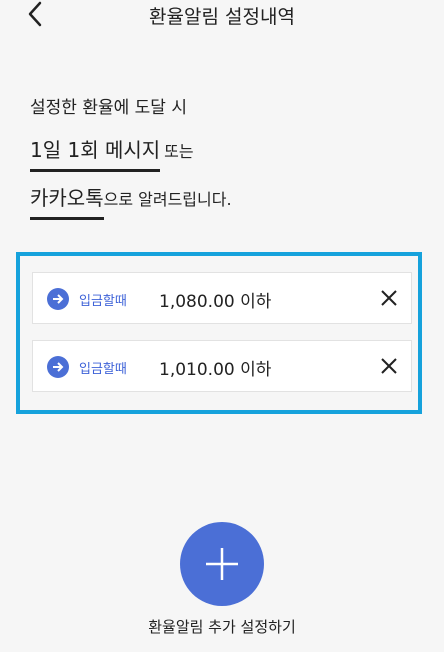  What do you see at coordinates (67, 201) in the screenshot?
I see `highlight-kakaotalk: 카카오톡` at bounding box center [67, 201].